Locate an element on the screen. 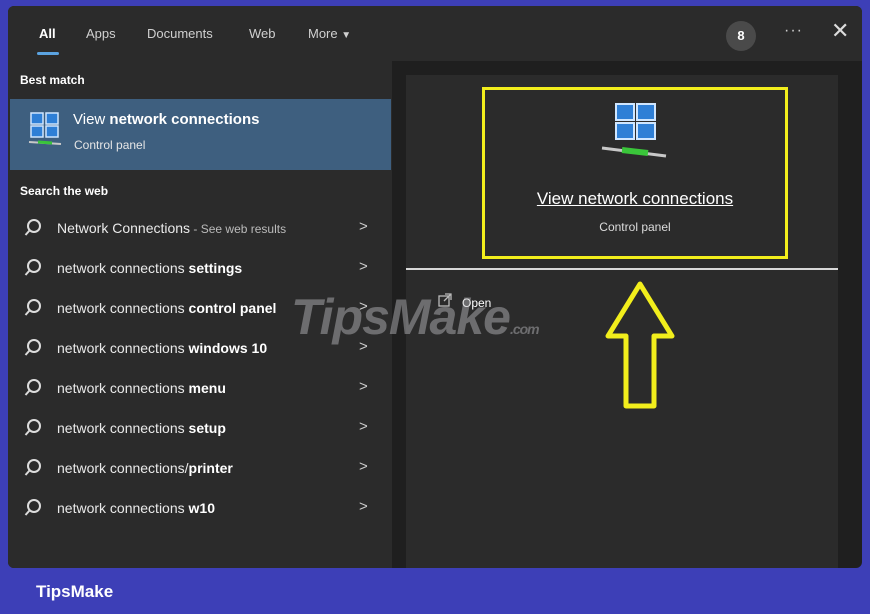  best-match-heading: Best match is located at coordinates (52, 80).